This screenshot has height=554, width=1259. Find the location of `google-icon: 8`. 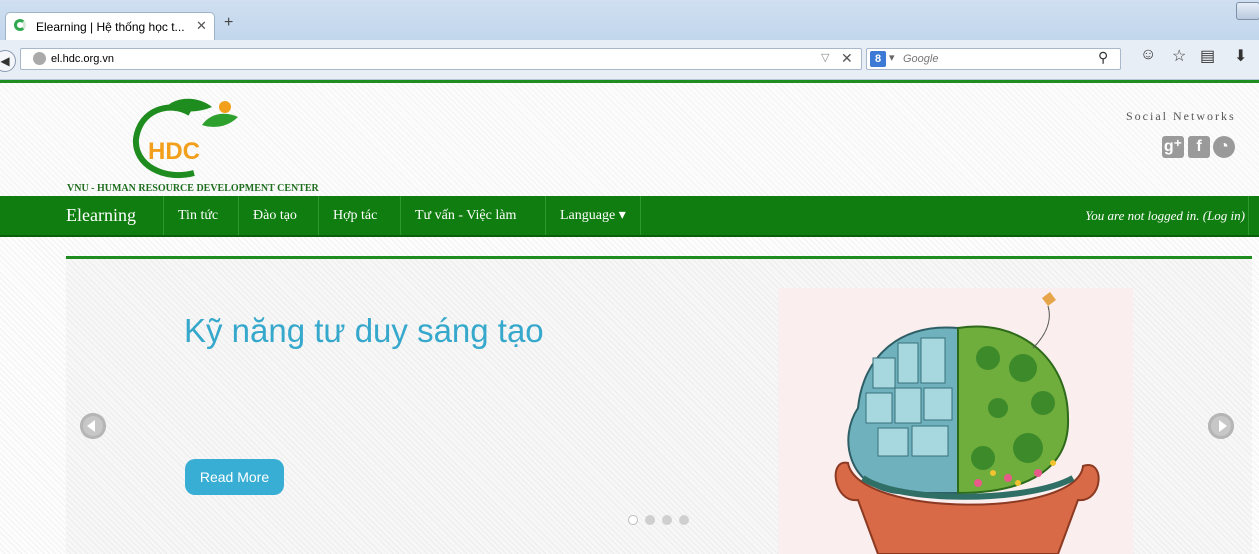

google-icon: 8 is located at coordinates (878, 59).